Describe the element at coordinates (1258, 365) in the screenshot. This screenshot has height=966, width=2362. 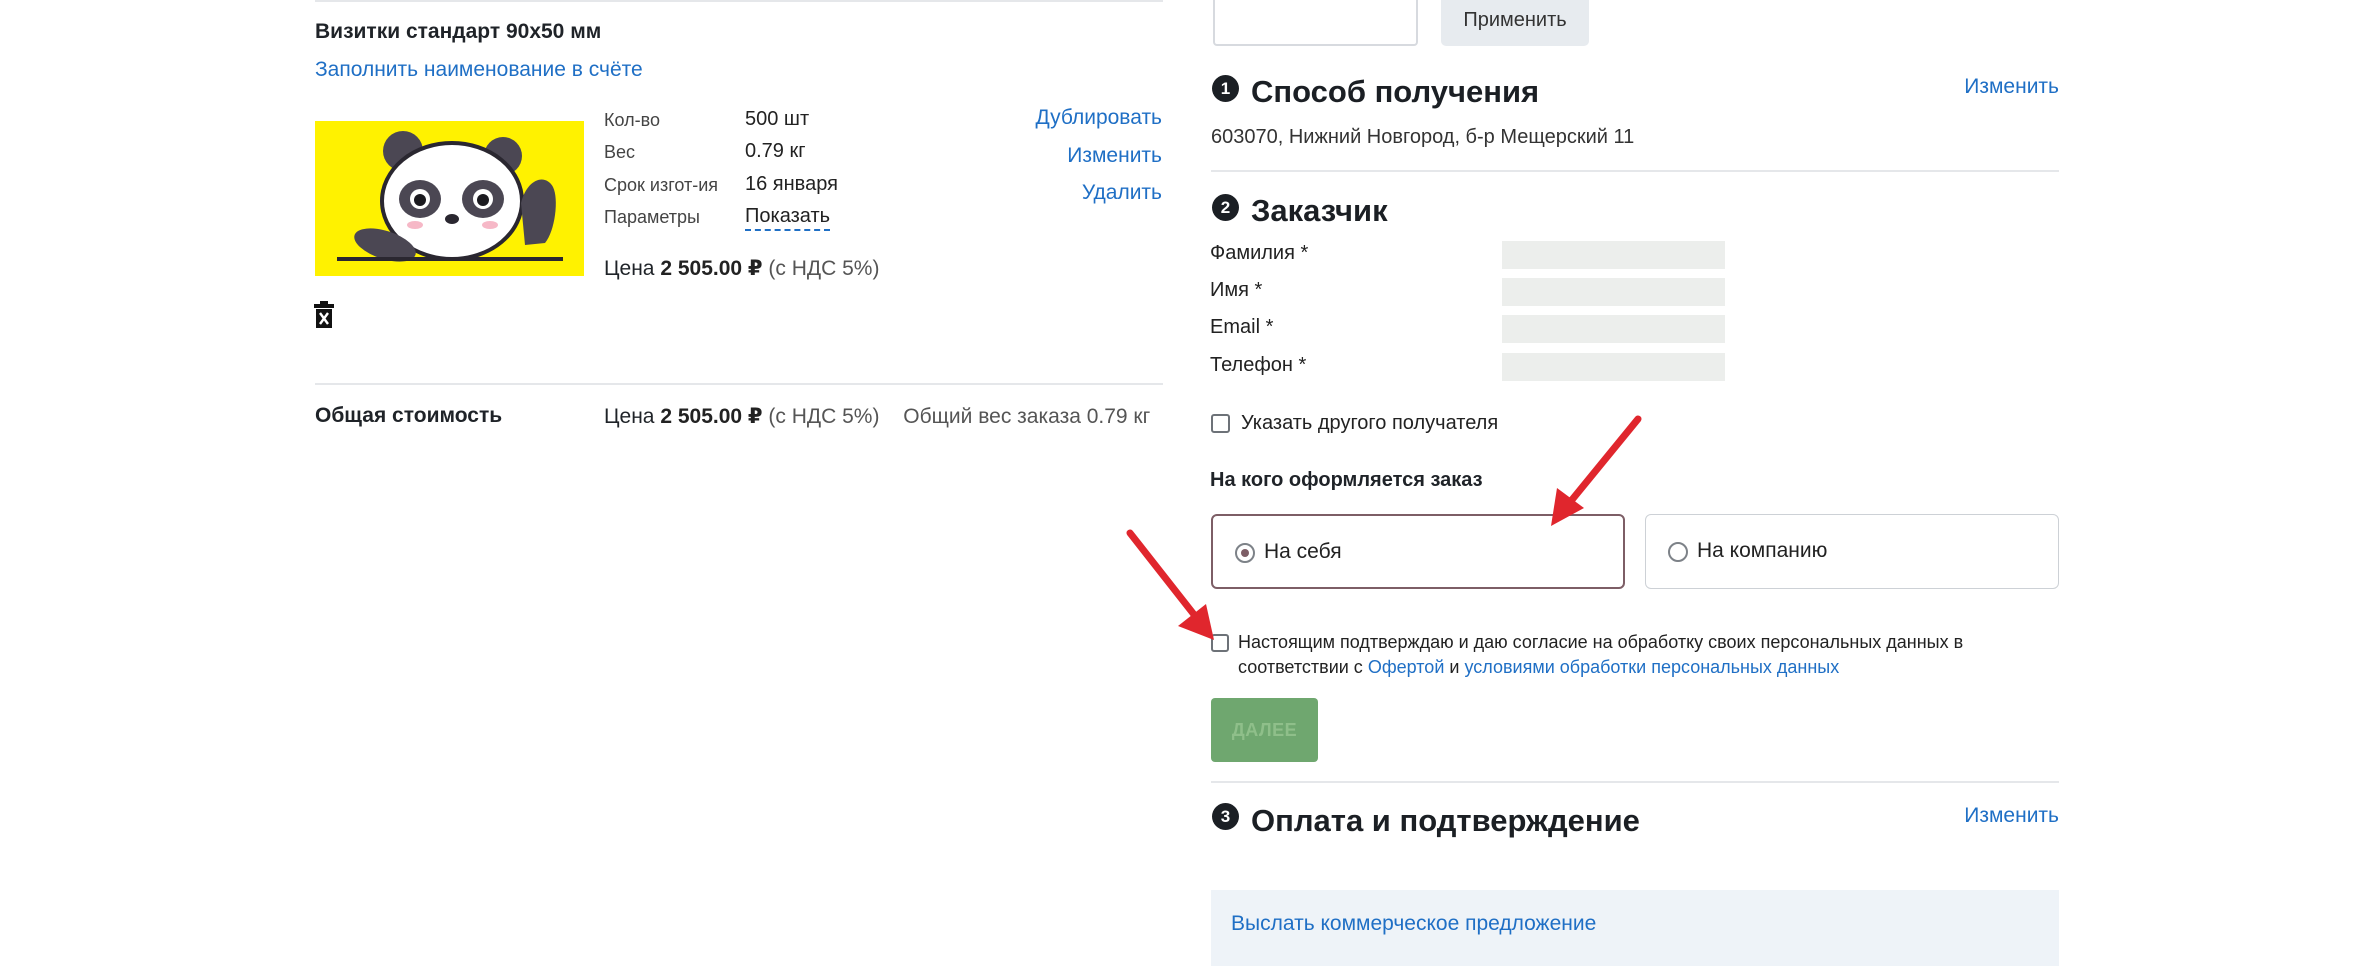
I see `phone-label: Телефон *` at that location.